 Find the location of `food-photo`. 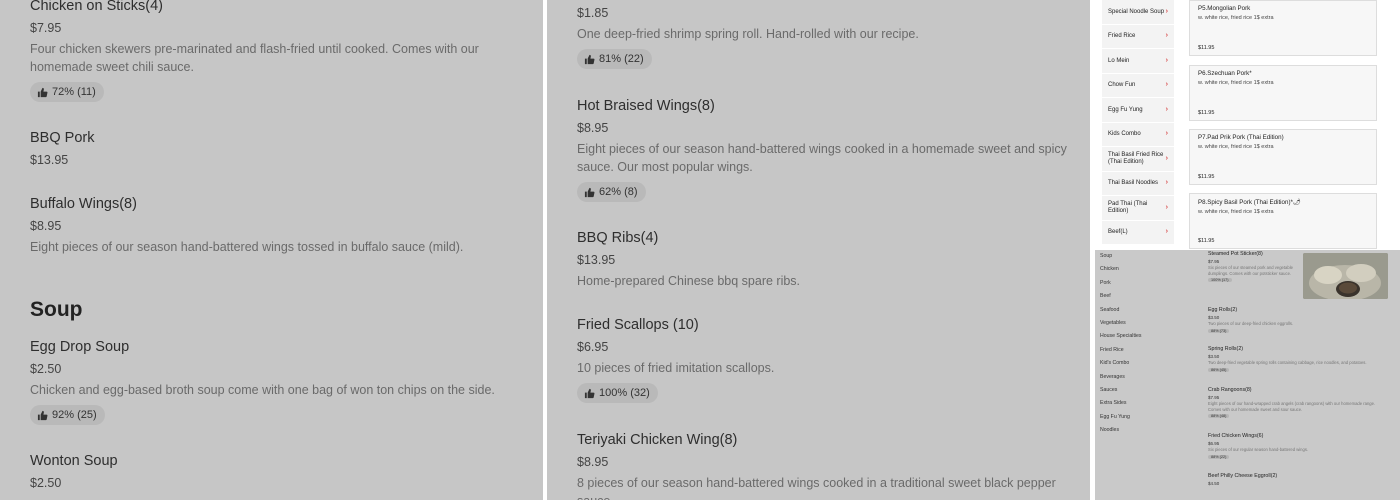

food-photo is located at coordinates (1345, 276).